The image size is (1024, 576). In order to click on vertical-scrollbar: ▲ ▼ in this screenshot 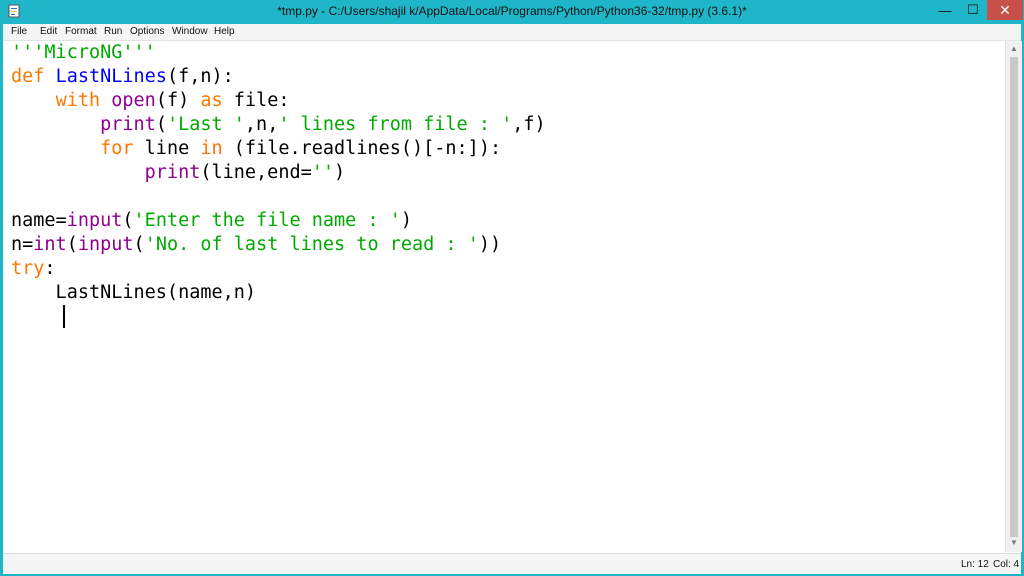, I will do `click(1013, 296)`.